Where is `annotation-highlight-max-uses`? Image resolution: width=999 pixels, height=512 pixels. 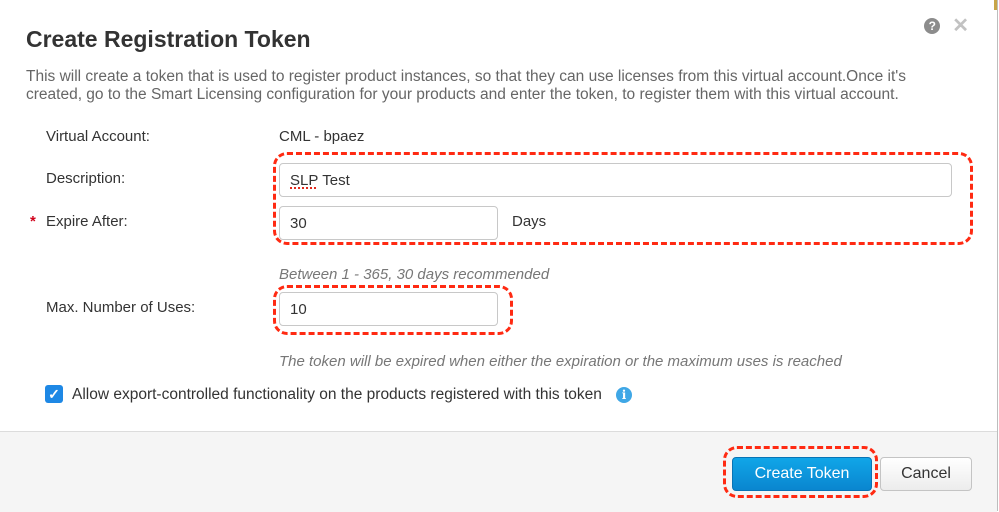 annotation-highlight-max-uses is located at coordinates (393, 310).